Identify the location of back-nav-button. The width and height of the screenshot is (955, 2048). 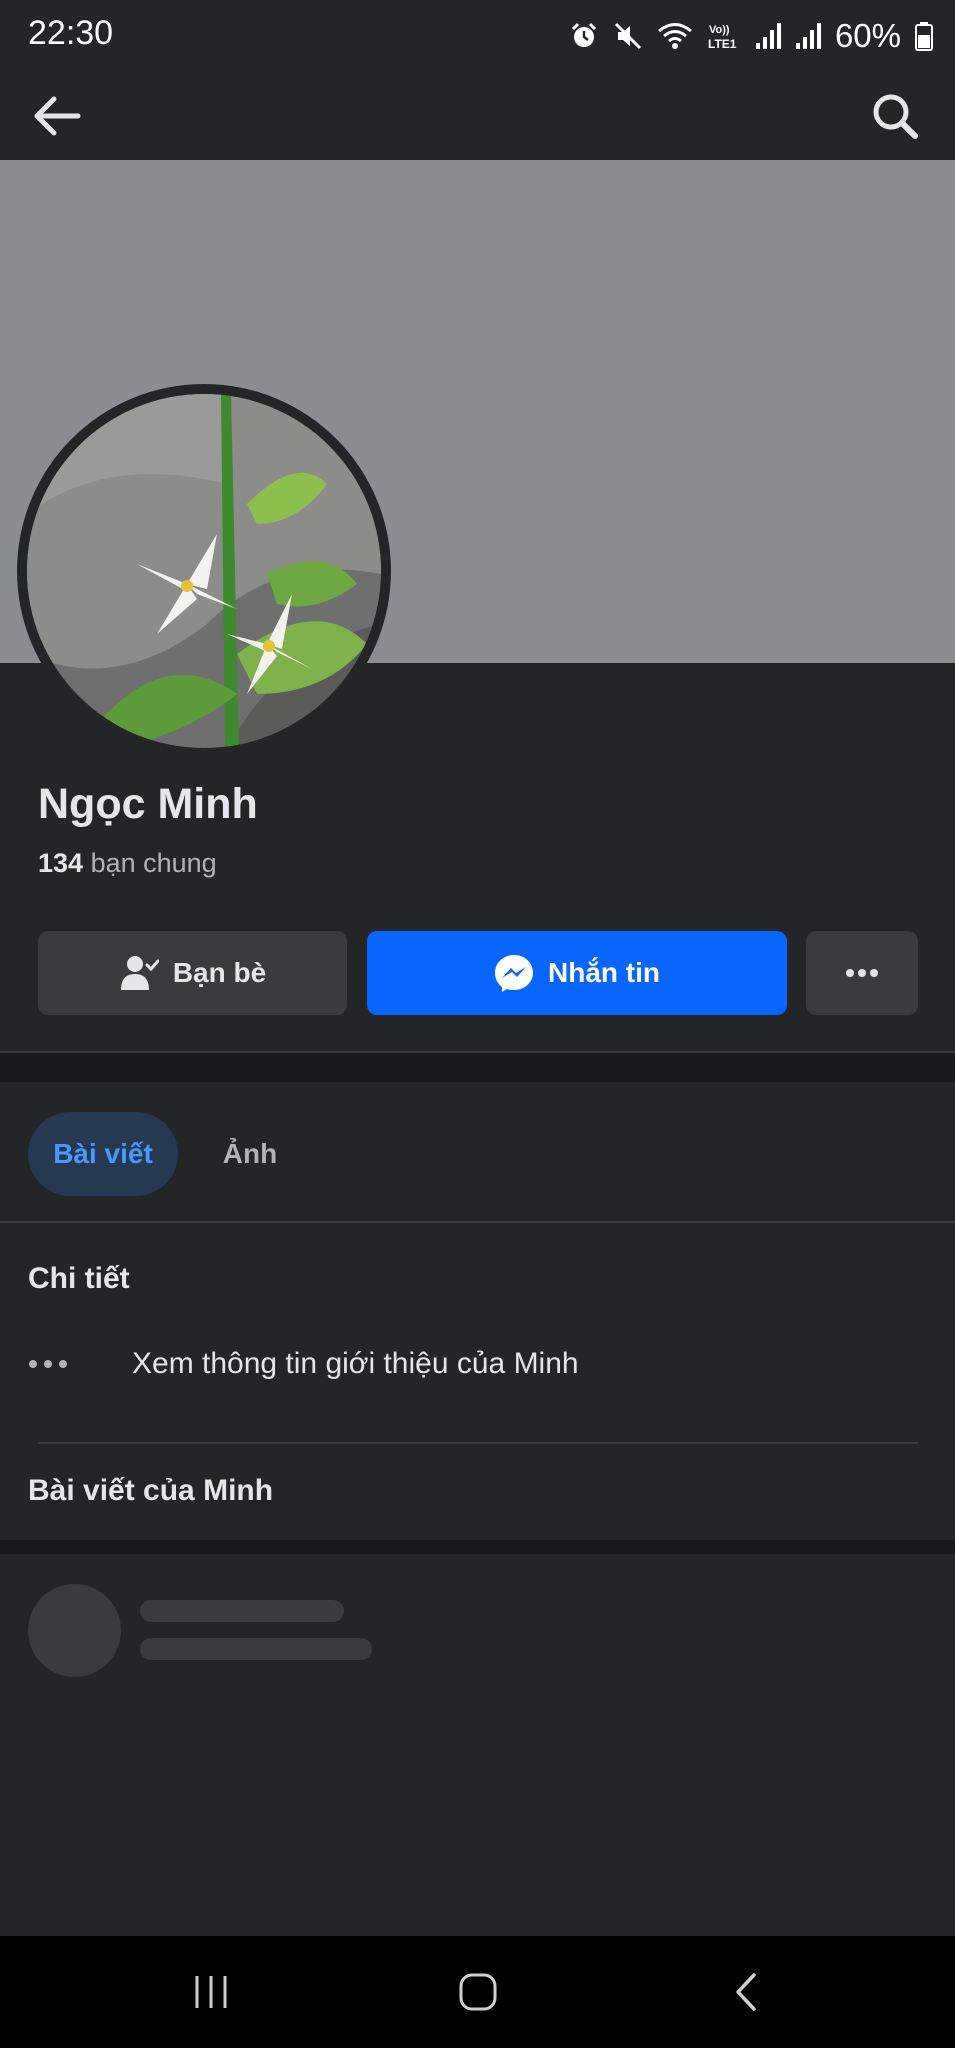
(746, 1992).